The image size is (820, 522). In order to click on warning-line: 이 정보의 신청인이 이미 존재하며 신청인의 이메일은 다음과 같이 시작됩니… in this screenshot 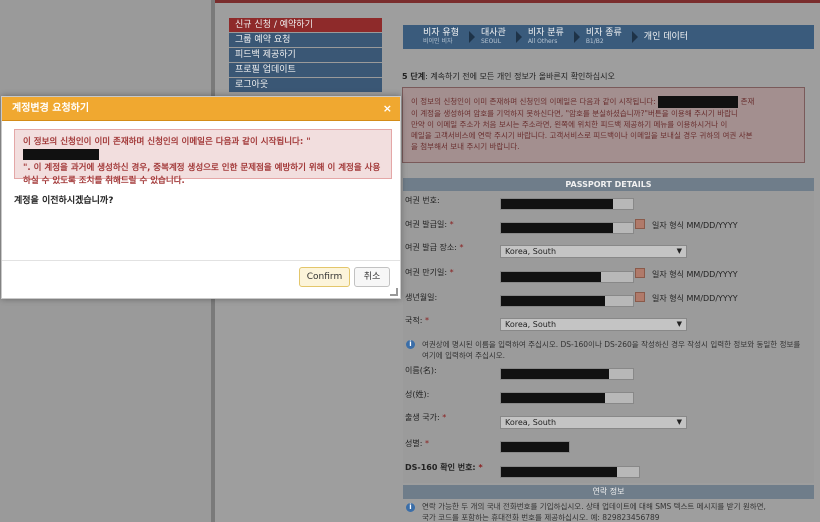, I will do `click(583, 102)`.